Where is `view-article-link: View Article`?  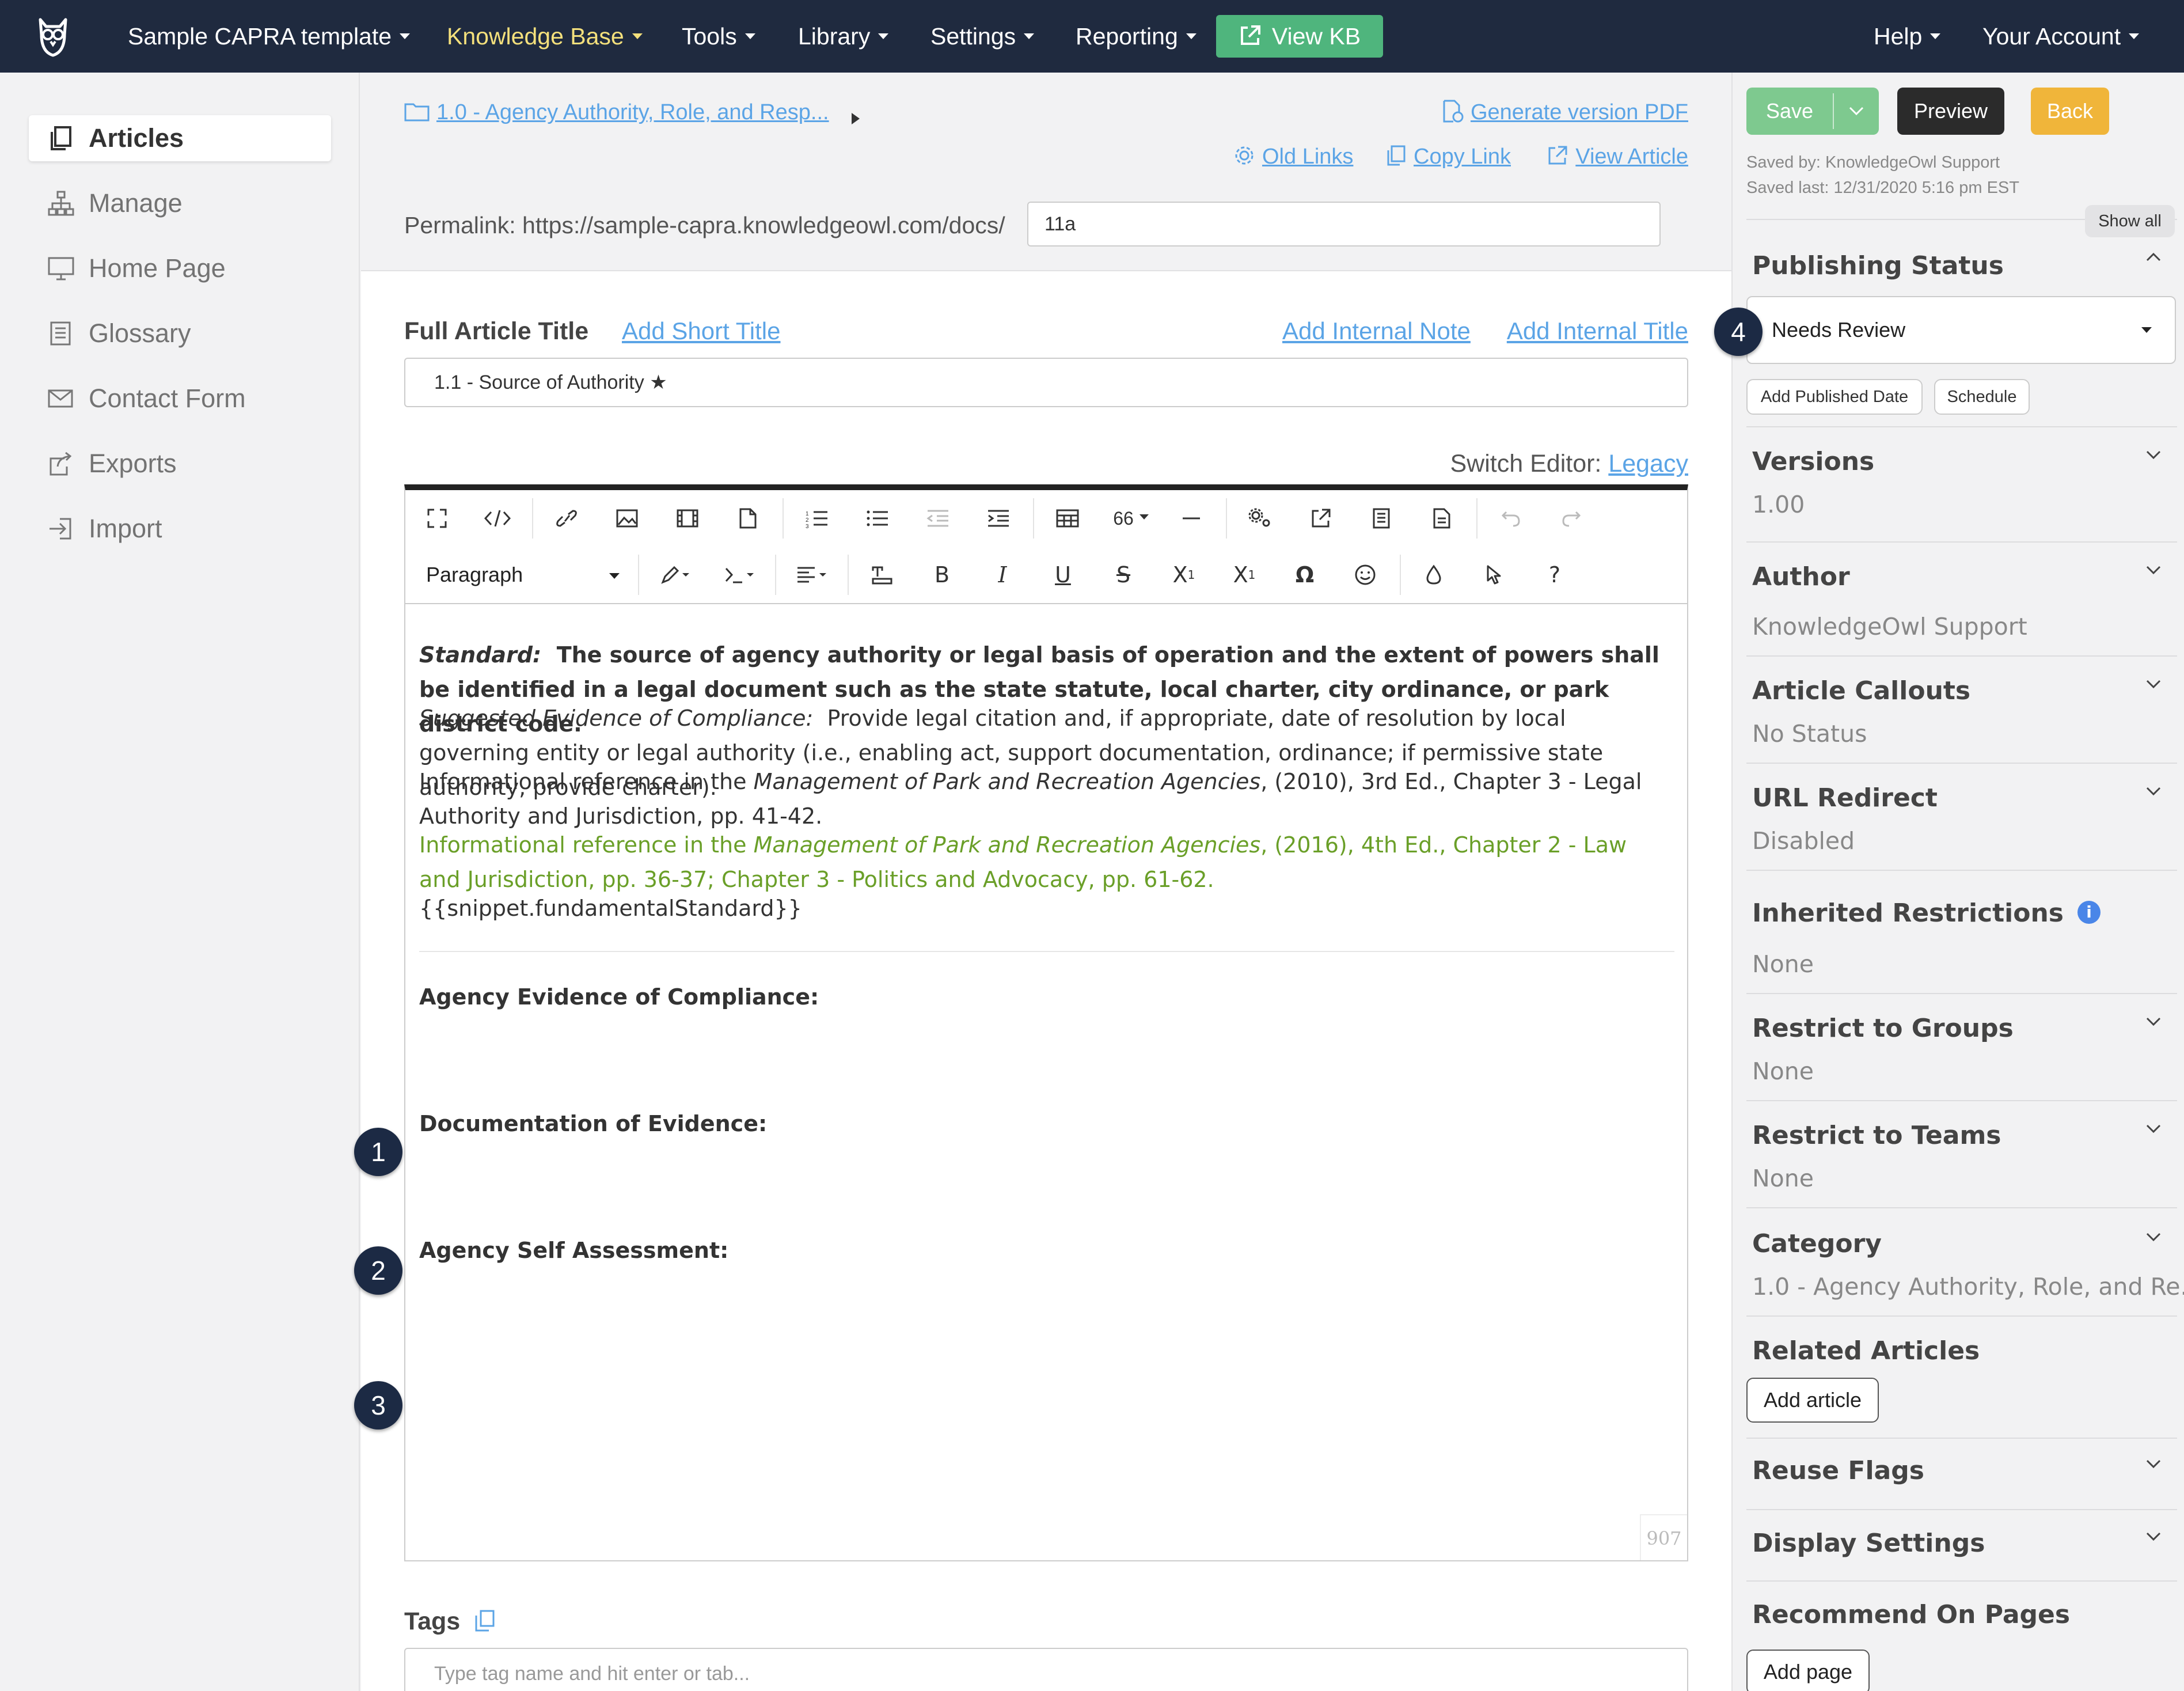 view-article-link: View Article is located at coordinates (1617, 157).